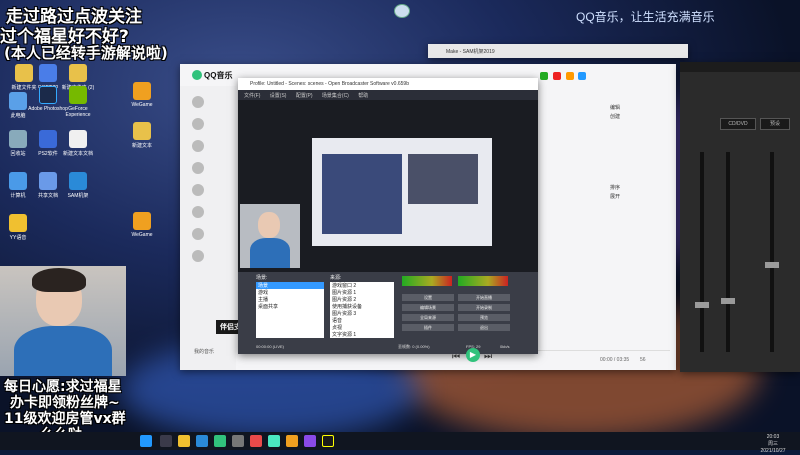  What do you see at coordinates (63, 351) in the screenshot?
I see `streamer-body` at bounding box center [63, 351].